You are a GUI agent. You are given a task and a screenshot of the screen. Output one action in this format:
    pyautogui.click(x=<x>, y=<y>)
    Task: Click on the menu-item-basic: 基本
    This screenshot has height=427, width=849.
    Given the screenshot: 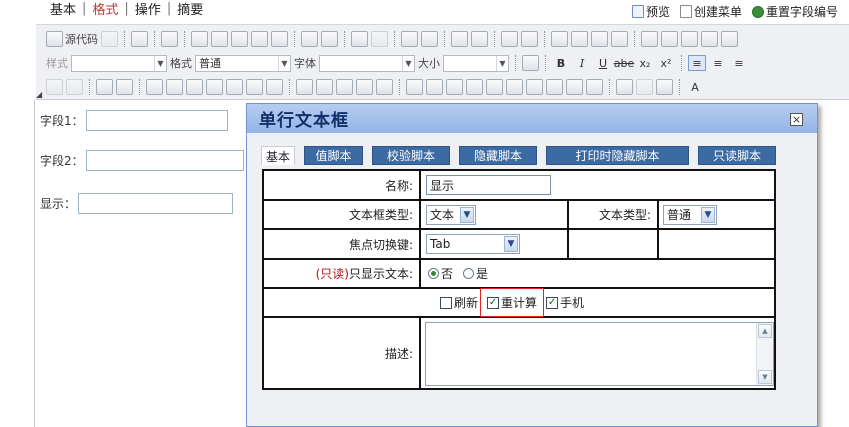 What is the action you would take?
    pyautogui.click(x=63, y=9)
    